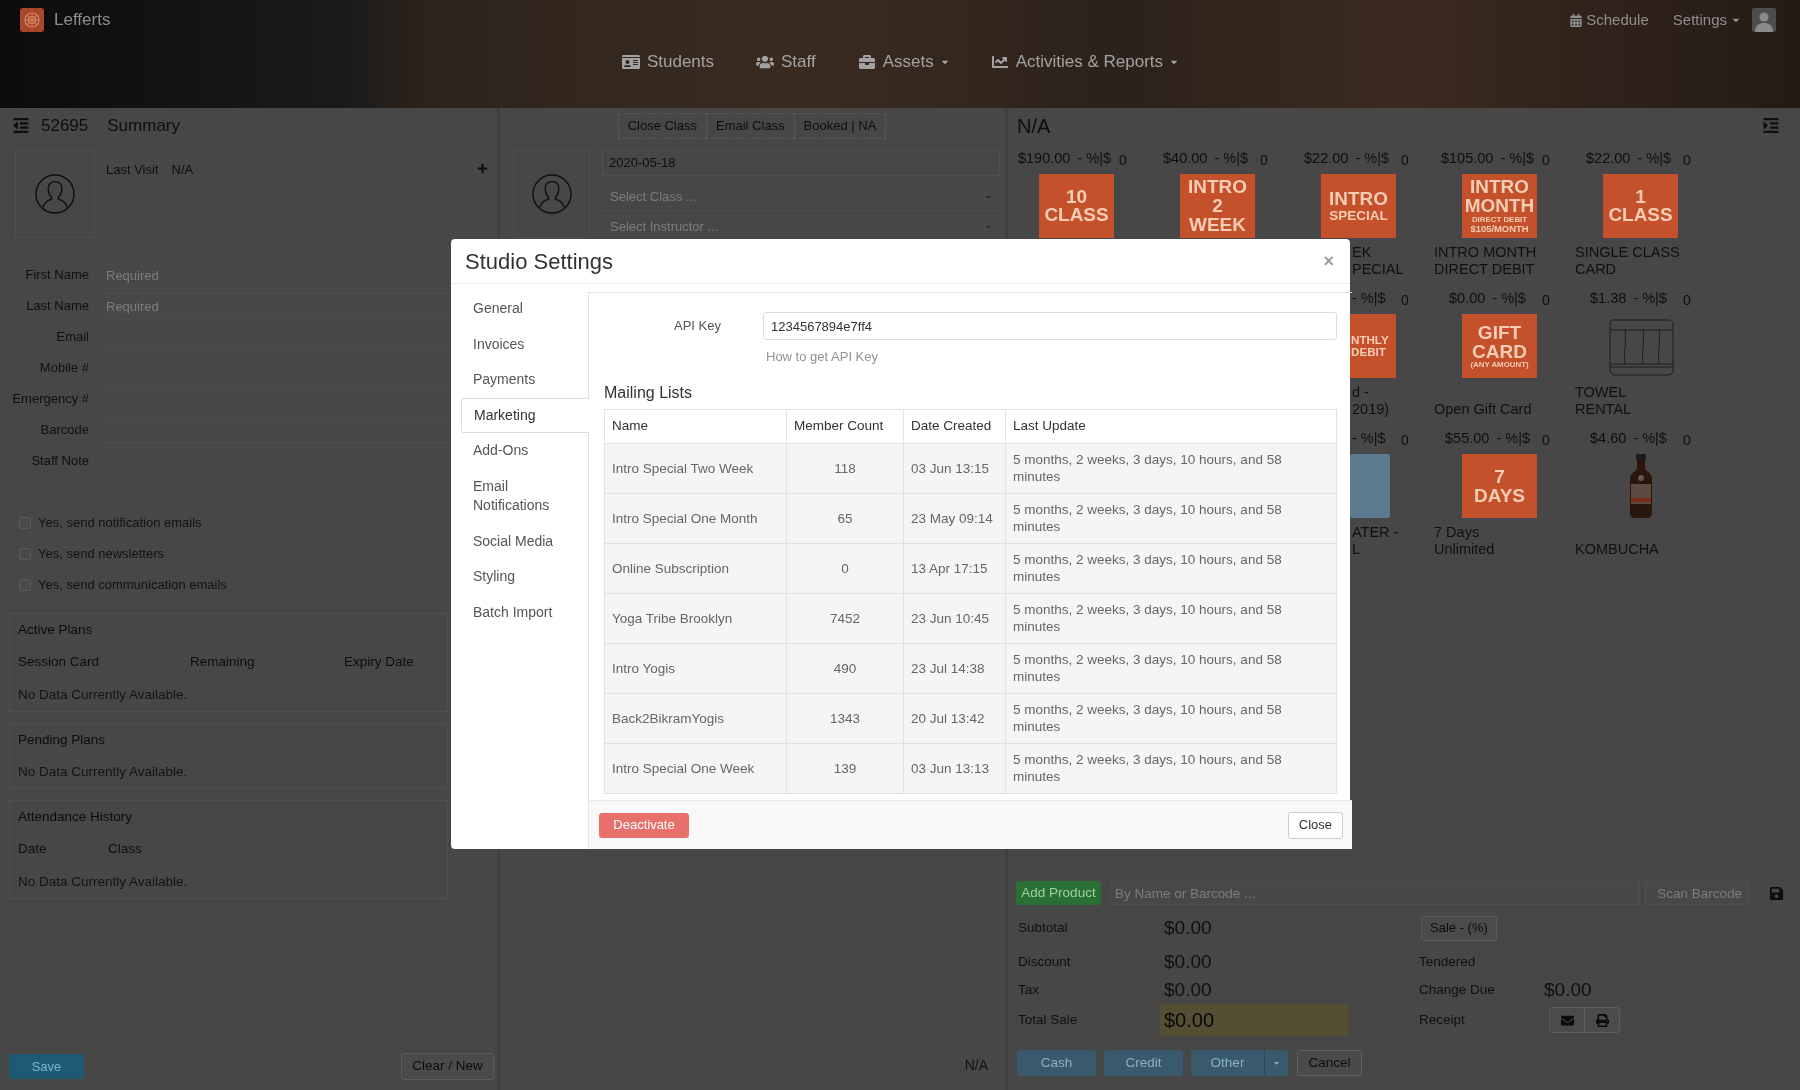 Image resolution: width=1800 pixels, height=1090 pixels. What do you see at coordinates (697, 326) in the screenshot?
I see `api-key-label: API Key` at bounding box center [697, 326].